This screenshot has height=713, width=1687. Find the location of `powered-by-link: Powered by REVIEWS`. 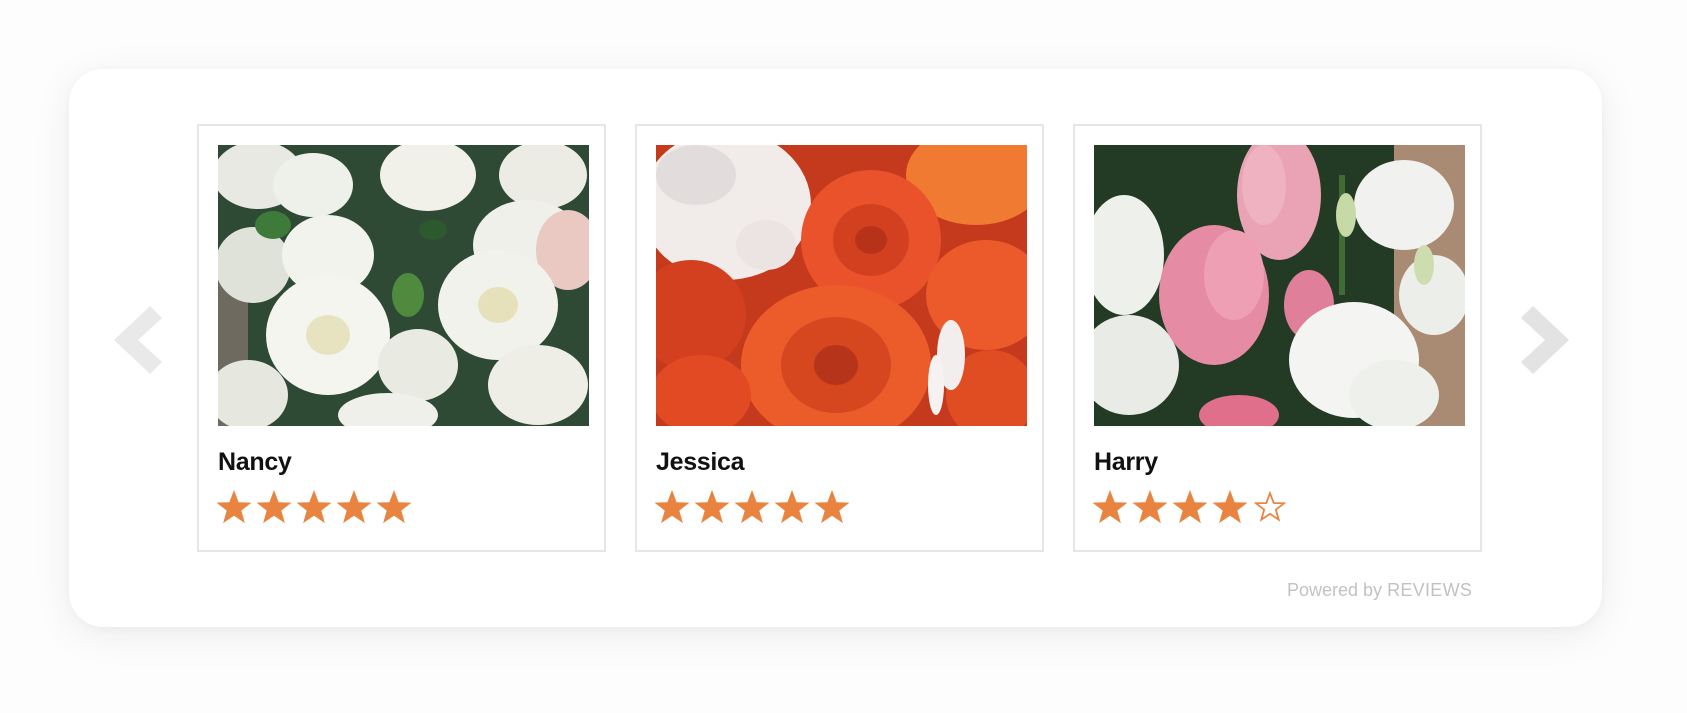

powered-by-link: Powered by REVIEWS is located at coordinates (1379, 590).